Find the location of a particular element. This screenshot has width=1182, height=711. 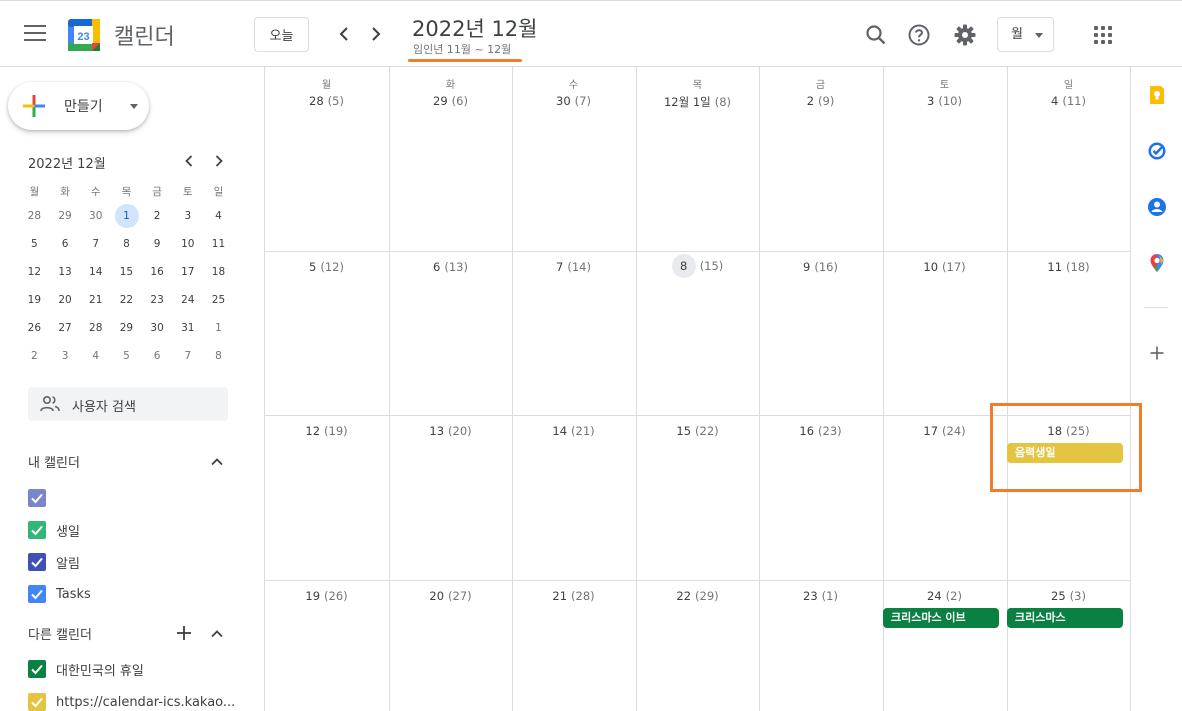

calendar-list-item: 알림 is located at coordinates (54, 562).